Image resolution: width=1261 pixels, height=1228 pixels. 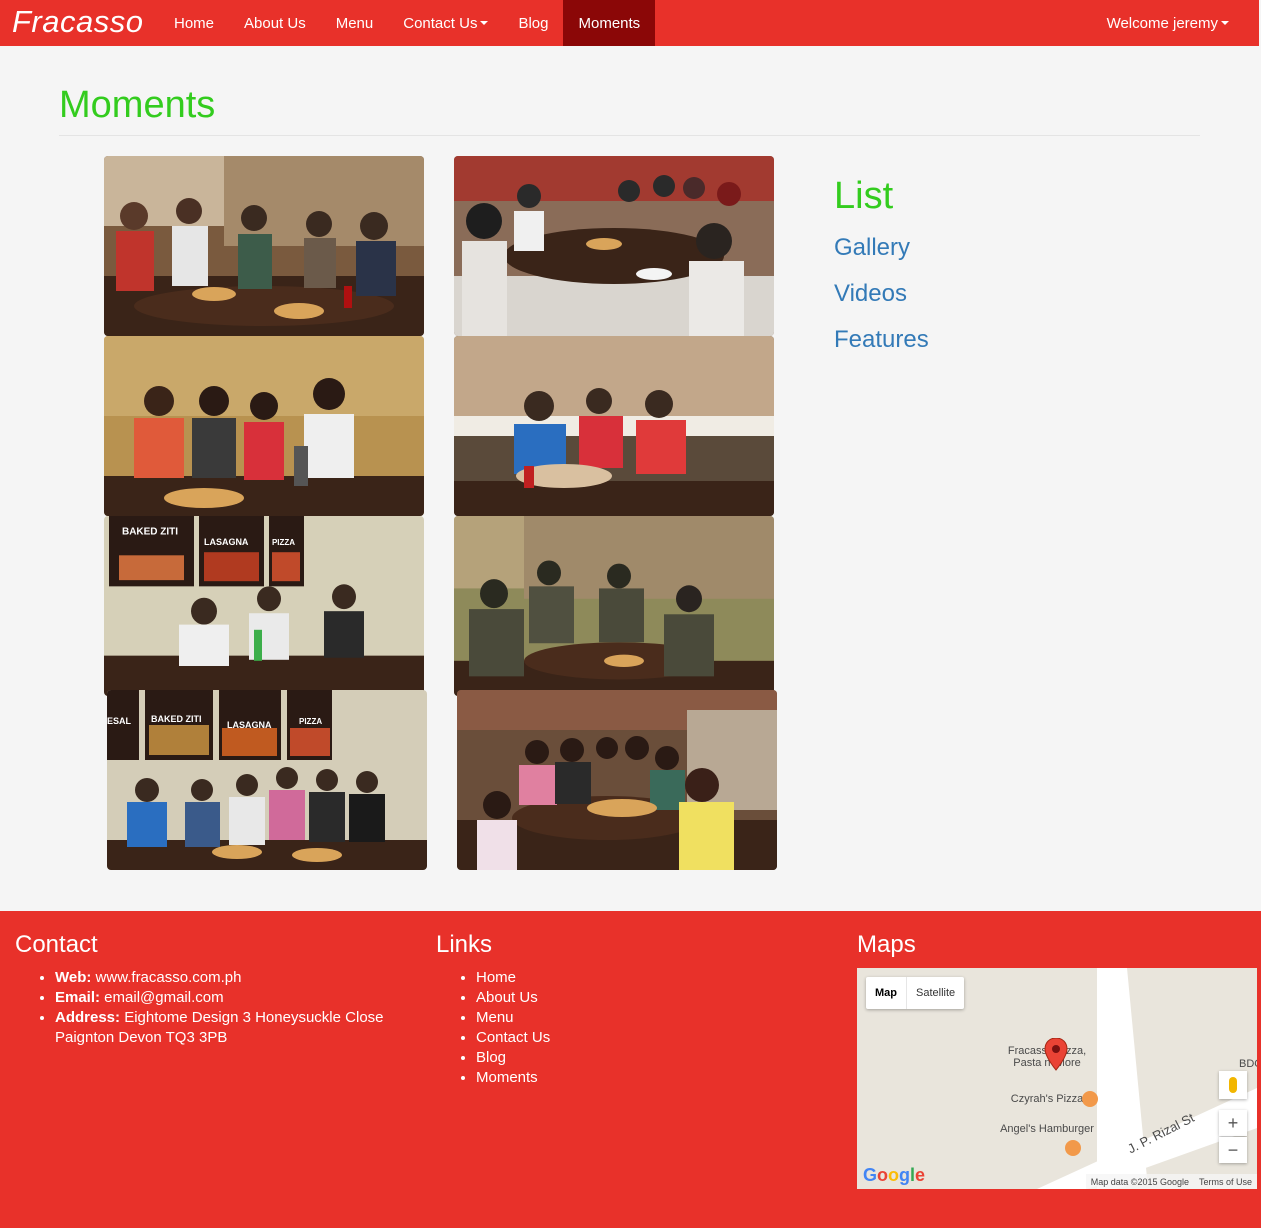 What do you see at coordinates (1233, 1150) in the screenshot?
I see `zoom-out-button: −` at bounding box center [1233, 1150].